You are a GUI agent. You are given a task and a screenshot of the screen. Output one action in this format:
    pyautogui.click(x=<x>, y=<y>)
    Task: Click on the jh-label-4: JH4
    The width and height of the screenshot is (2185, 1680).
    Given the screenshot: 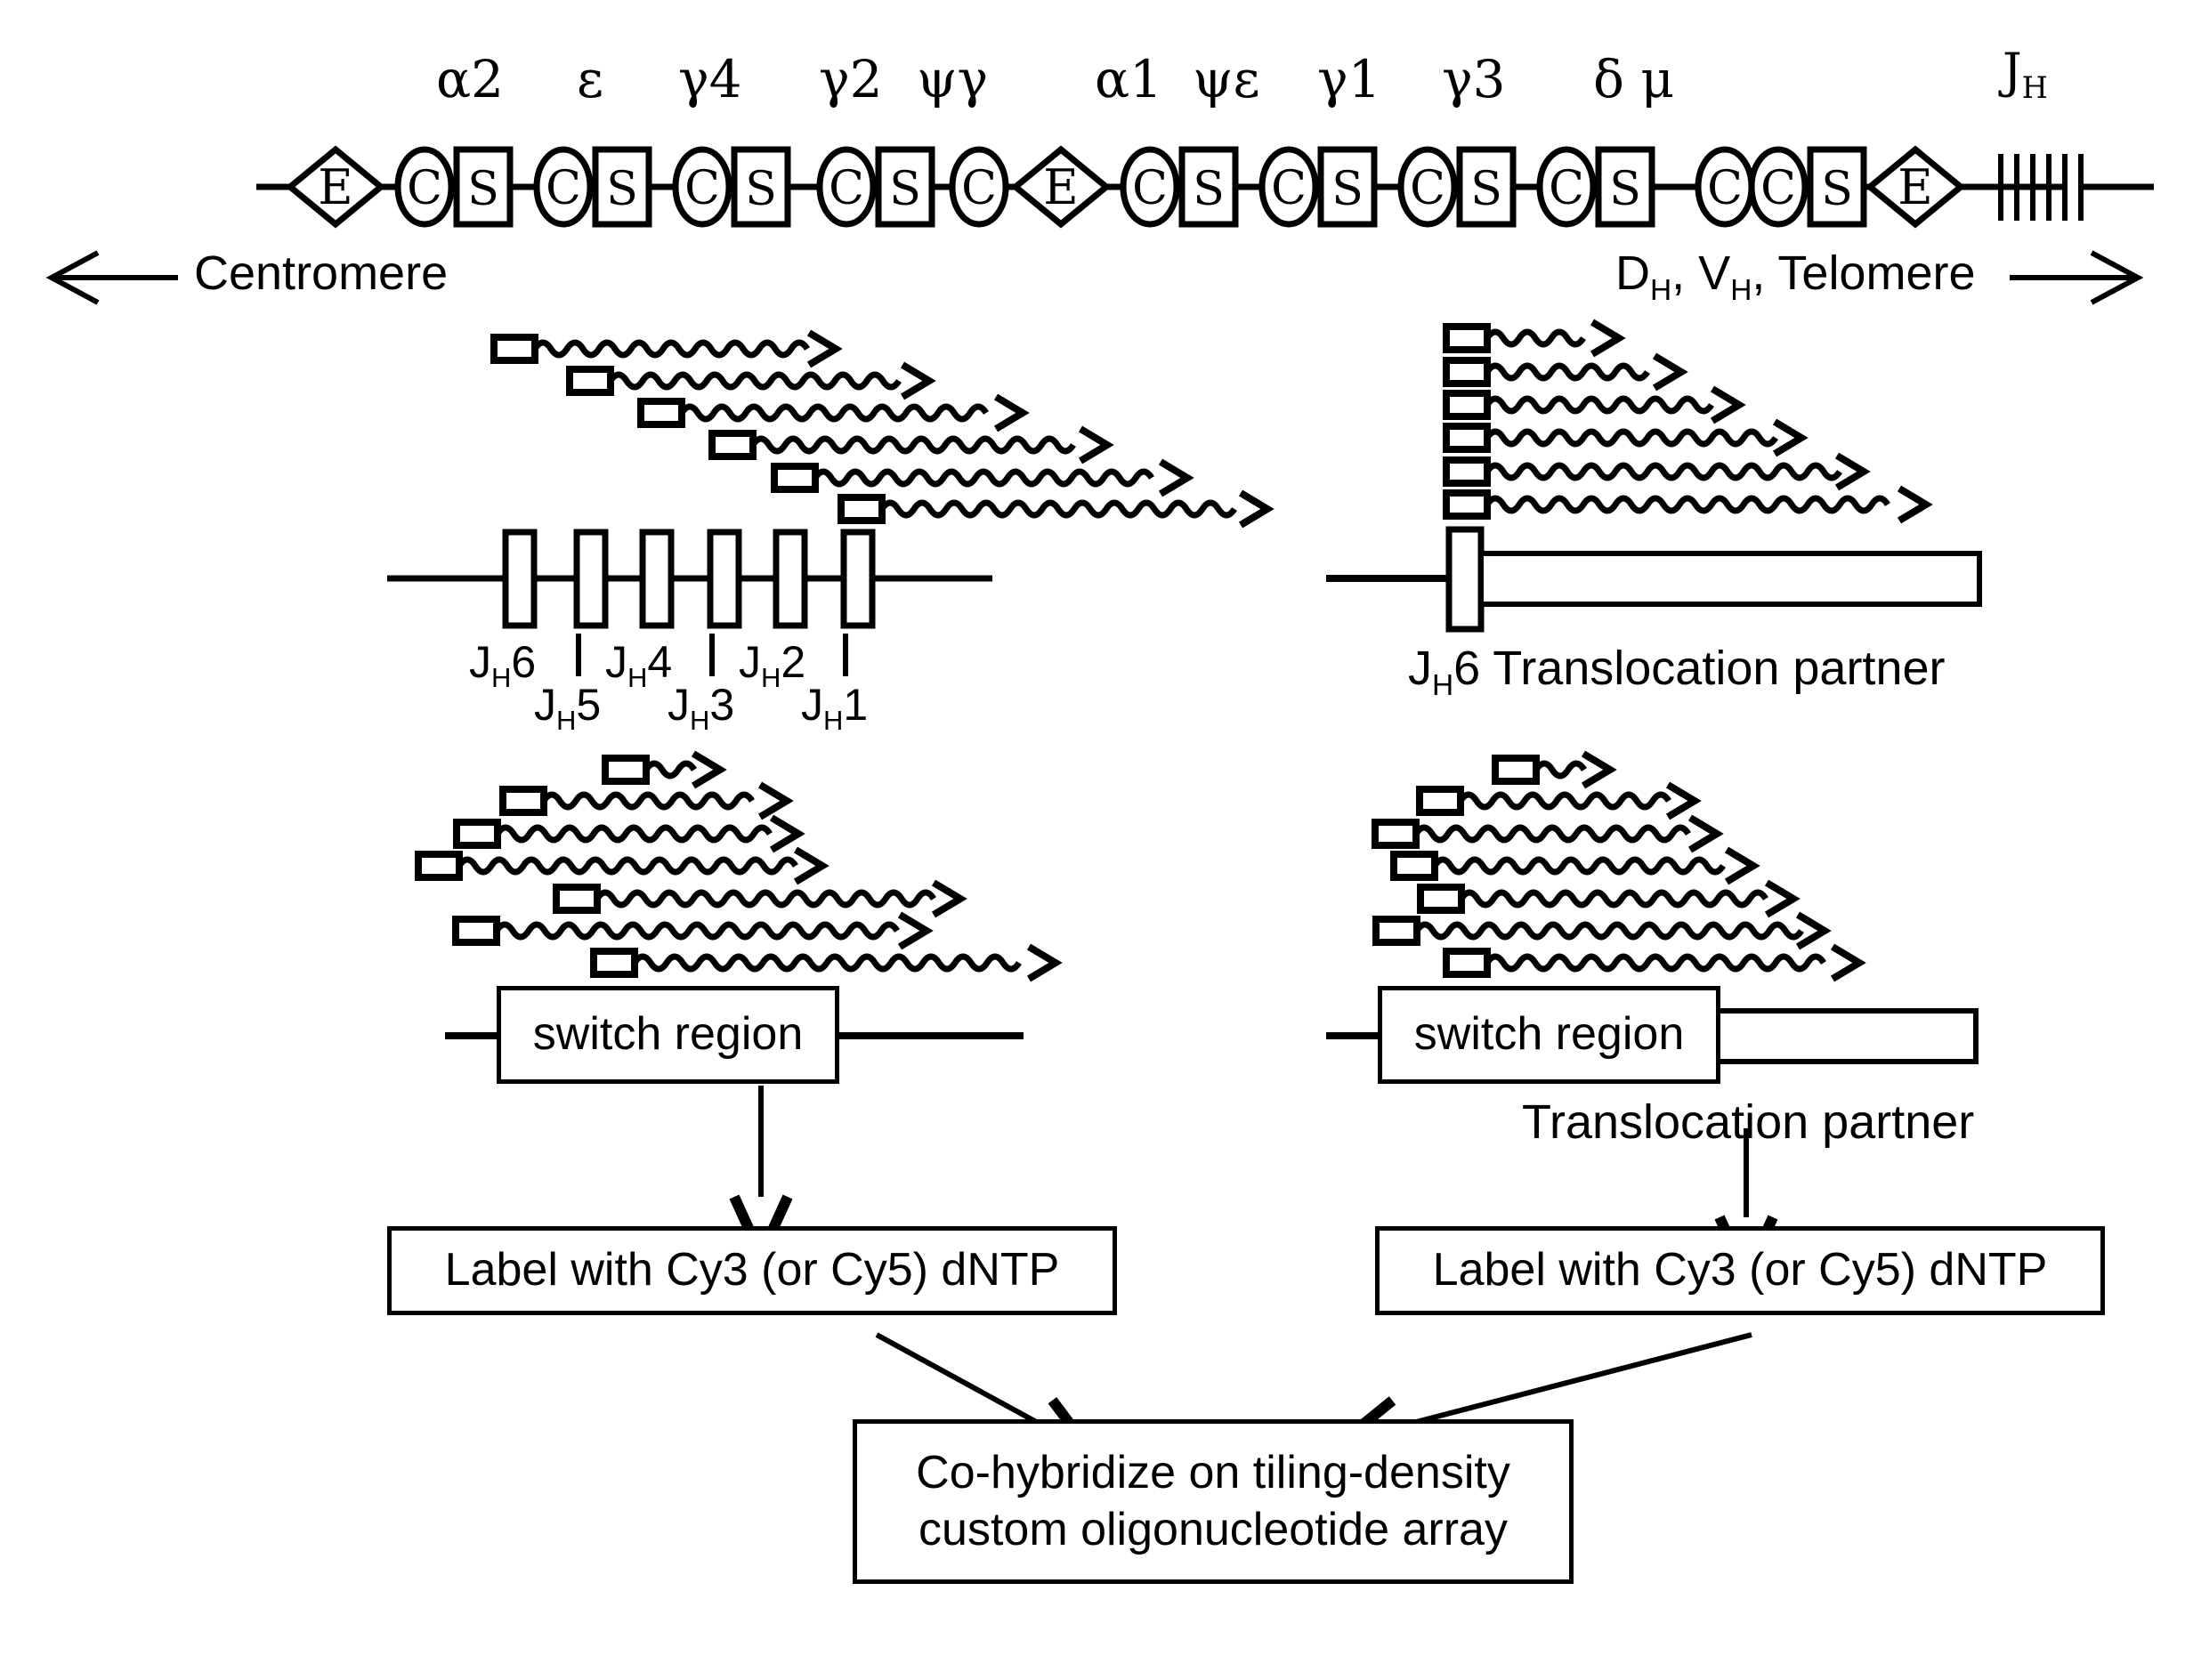 What is the action you would take?
    pyautogui.click(x=639, y=665)
    